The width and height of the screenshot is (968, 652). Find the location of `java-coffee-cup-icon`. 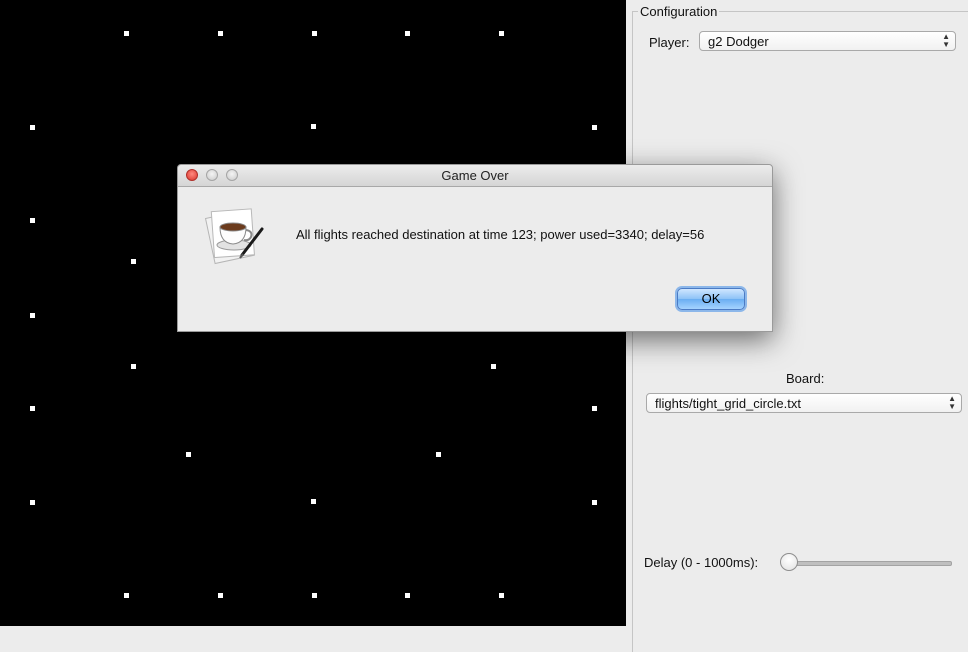

java-coffee-cup-icon is located at coordinates (234, 236).